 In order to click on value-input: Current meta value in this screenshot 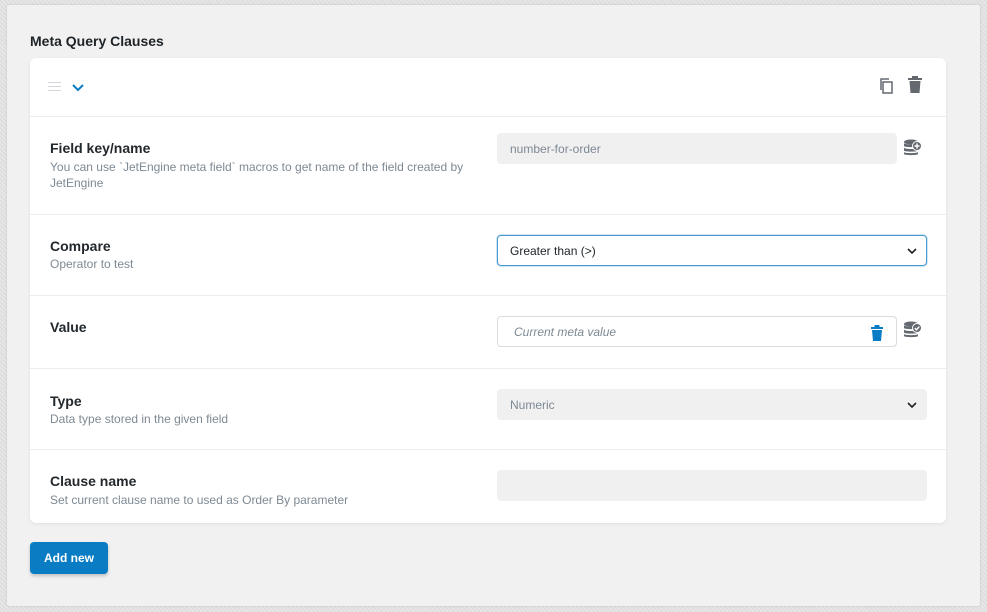, I will do `click(697, 331)`.